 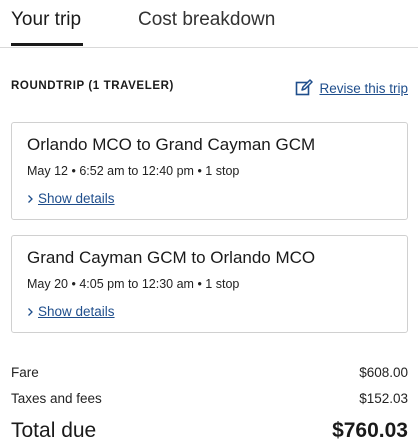 I want to click on tab-your-trip: Your trip, so click(x=46, y=20).